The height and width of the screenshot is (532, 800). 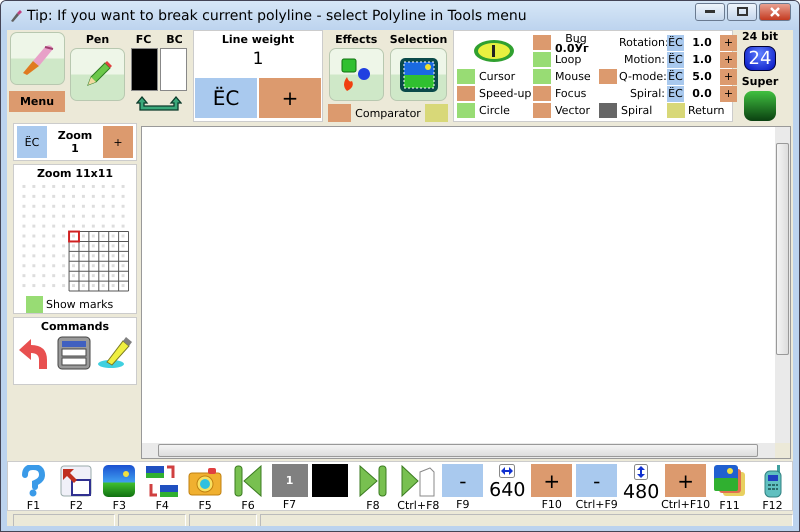 I want to click on selection-button, so click(x=418, y=74).